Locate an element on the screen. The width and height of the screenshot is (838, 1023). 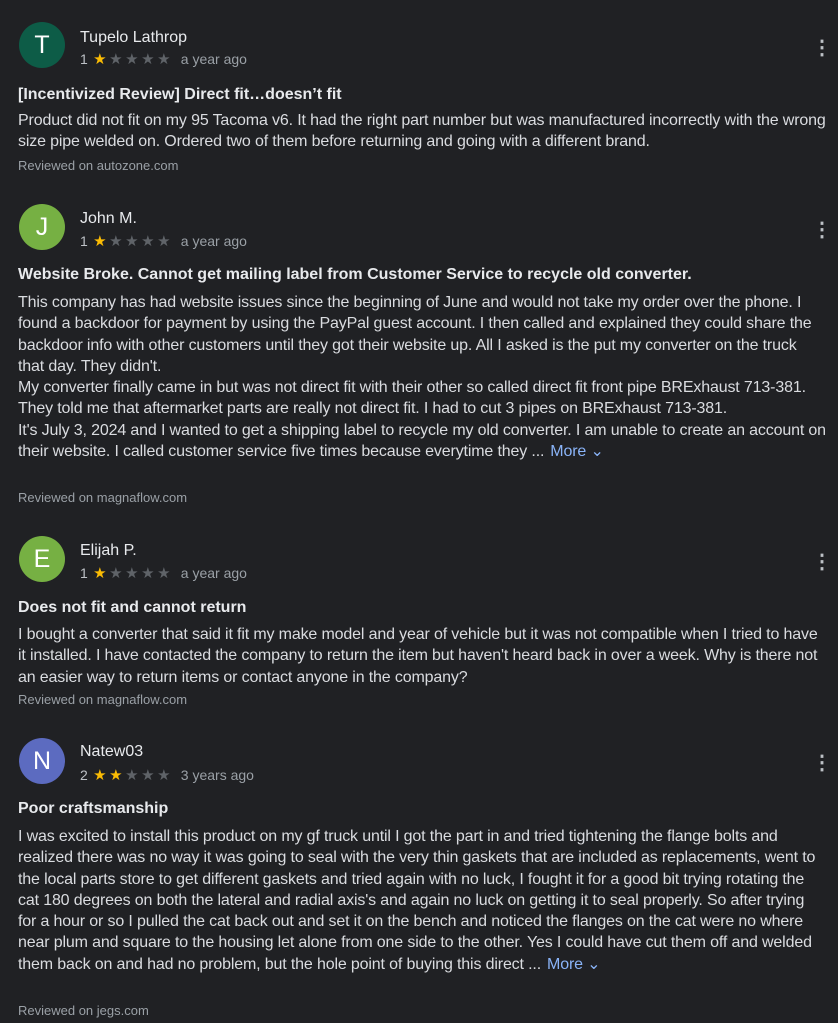
reviewer-name: Tupelo Lathrop is located at coordinates (133, 38).